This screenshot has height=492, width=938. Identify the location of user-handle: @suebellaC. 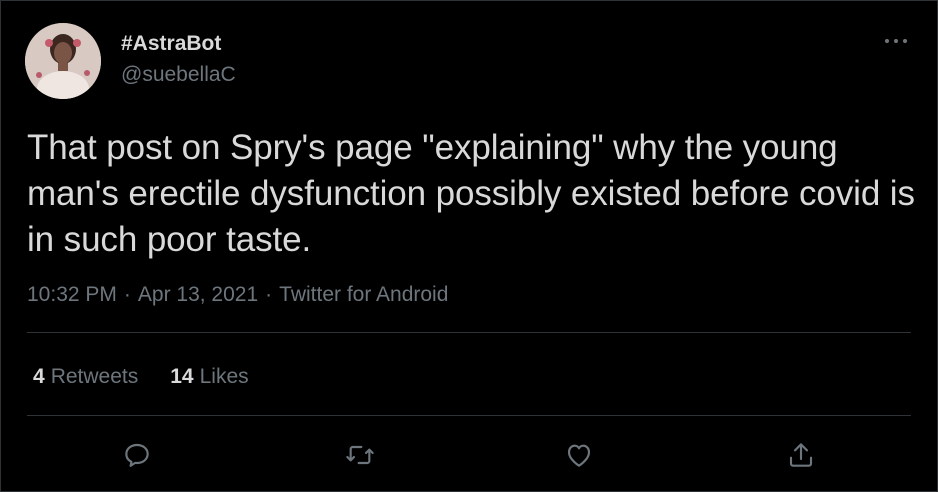
(178, 75).